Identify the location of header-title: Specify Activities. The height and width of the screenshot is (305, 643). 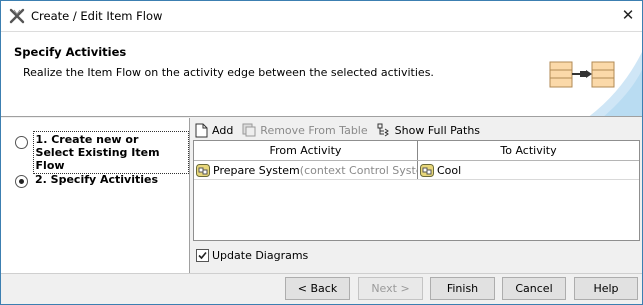
(70, 52).